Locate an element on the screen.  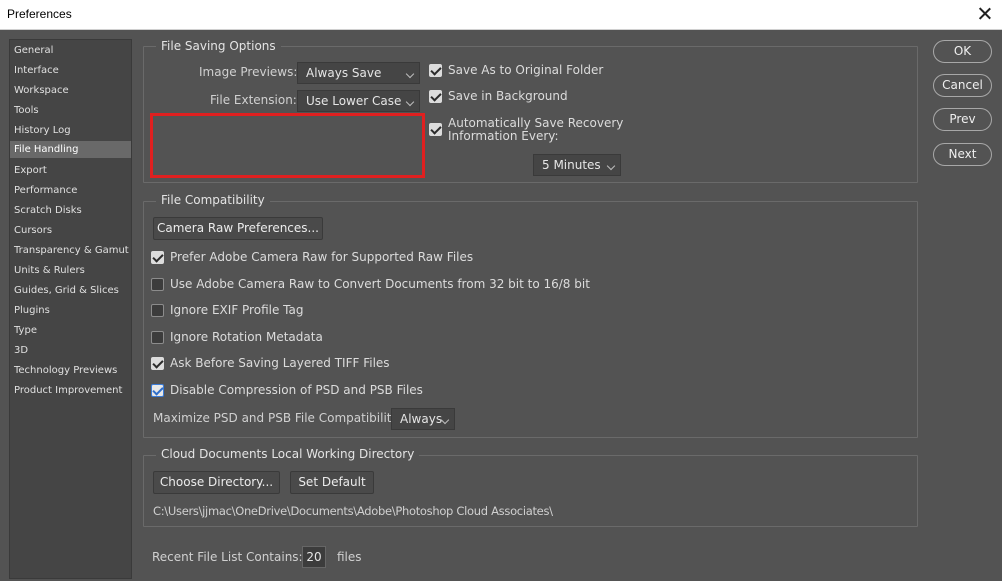
sidebar-item-tools: Tools is located at coordinates (70, 110).